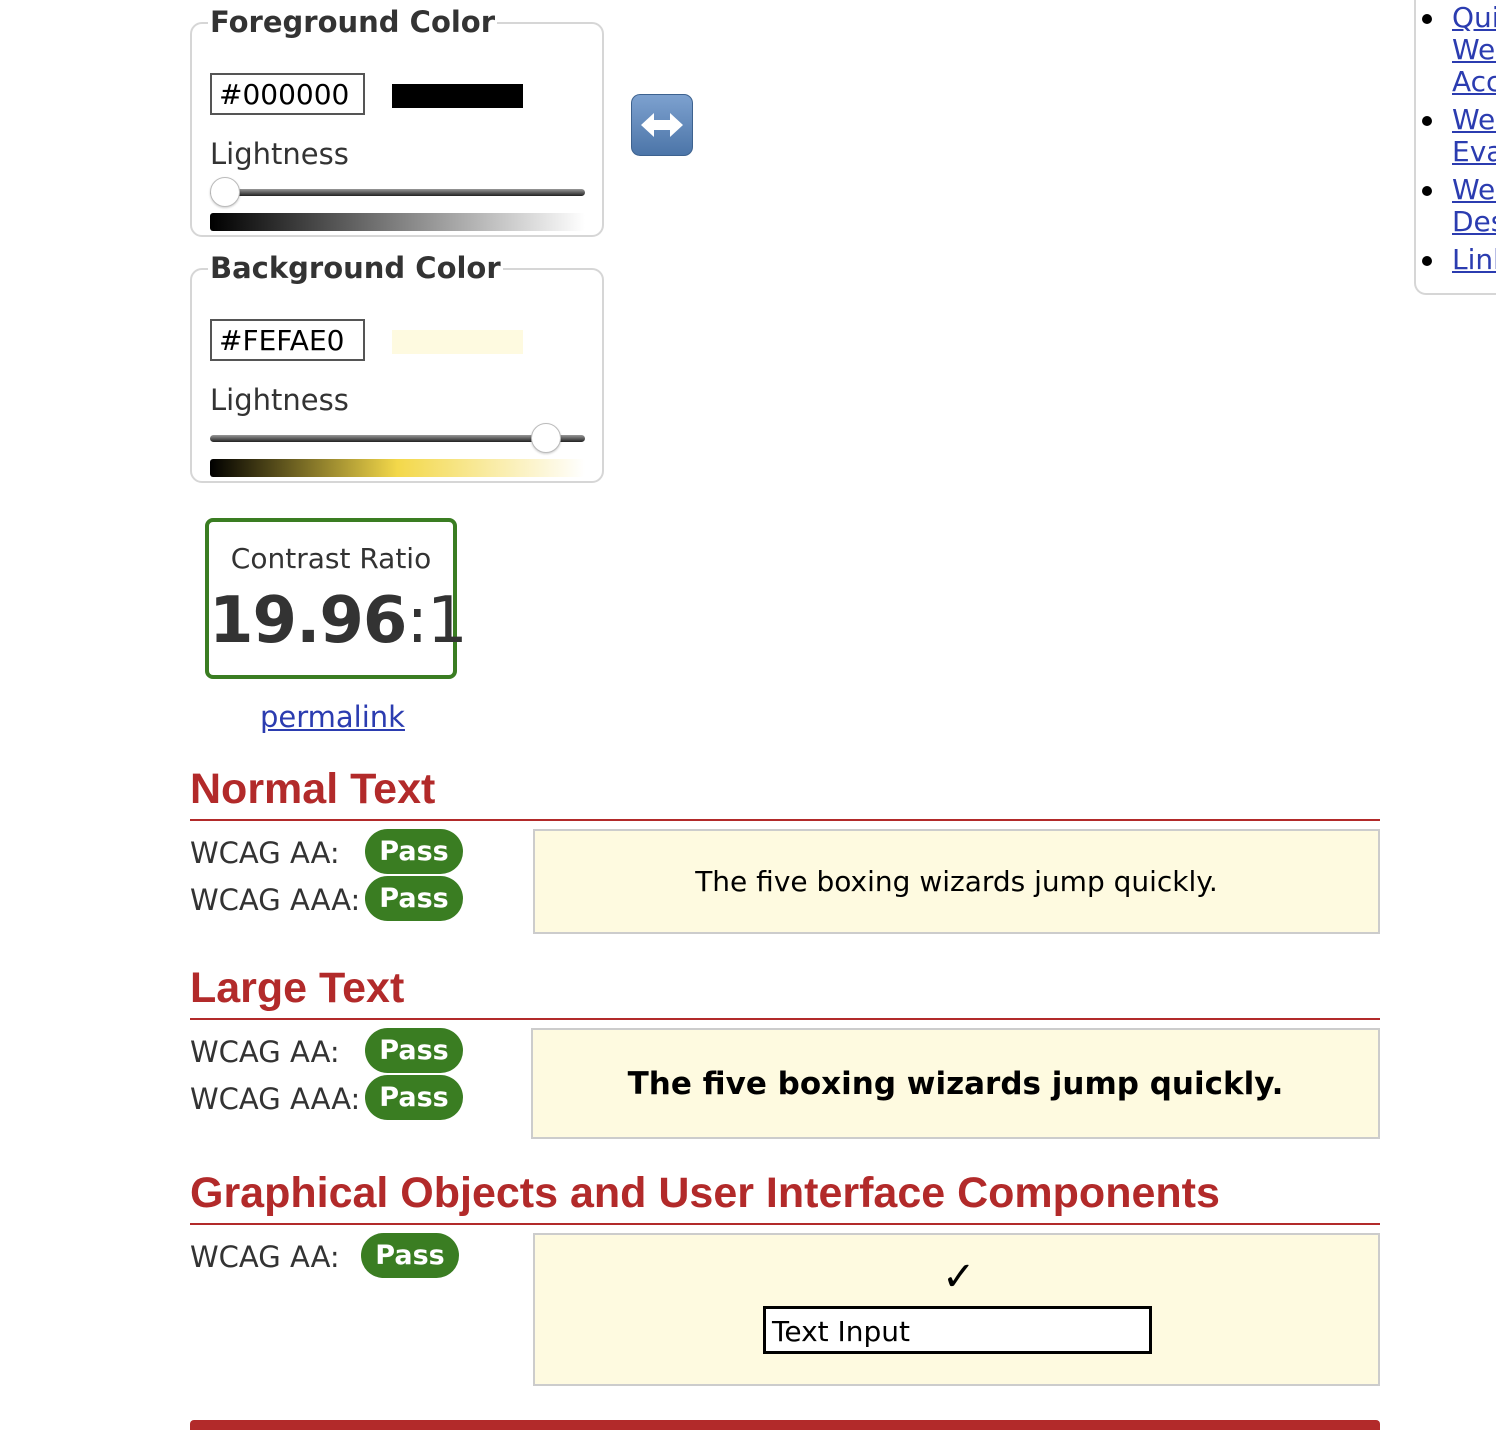  Describe the element at coordinates (410, 1255) in the screenshot. I see `graphical-aa-pass-badge: Pass` at that location.